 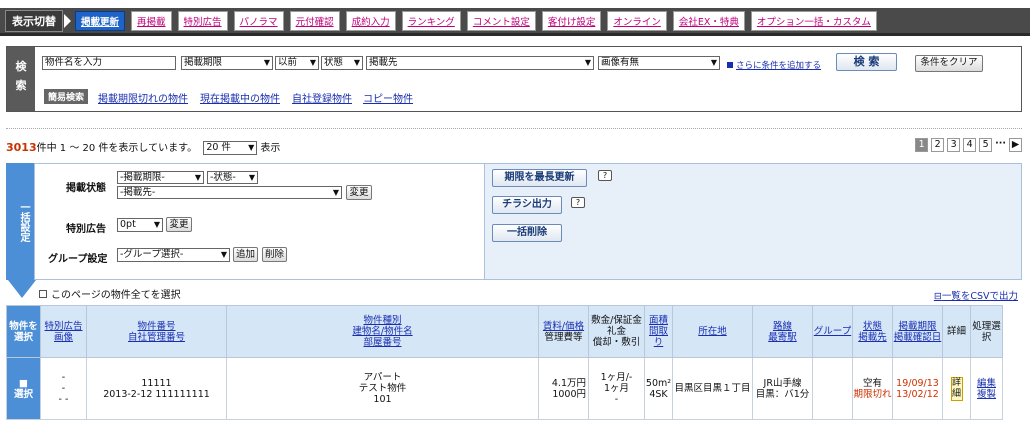 What do you see at coordinates (227, 63) in the screenshot?
I see `period-select: 掲載期限` at bounding box center [227, 63].